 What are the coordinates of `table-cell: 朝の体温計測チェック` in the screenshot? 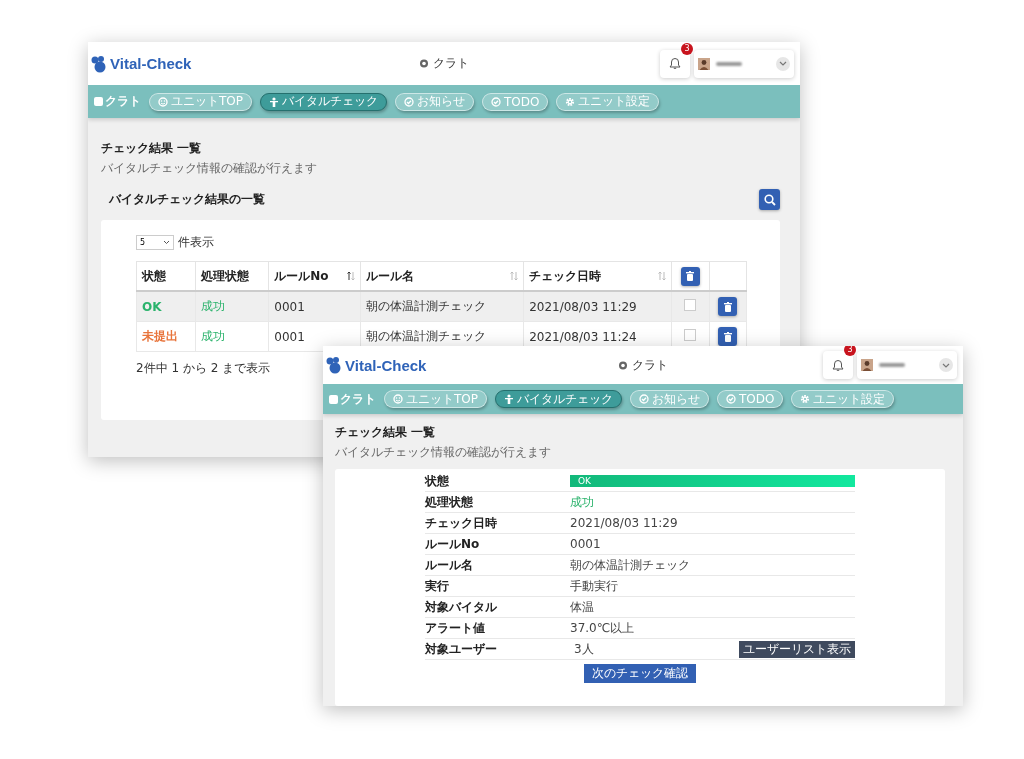 It's located at (442, 306).